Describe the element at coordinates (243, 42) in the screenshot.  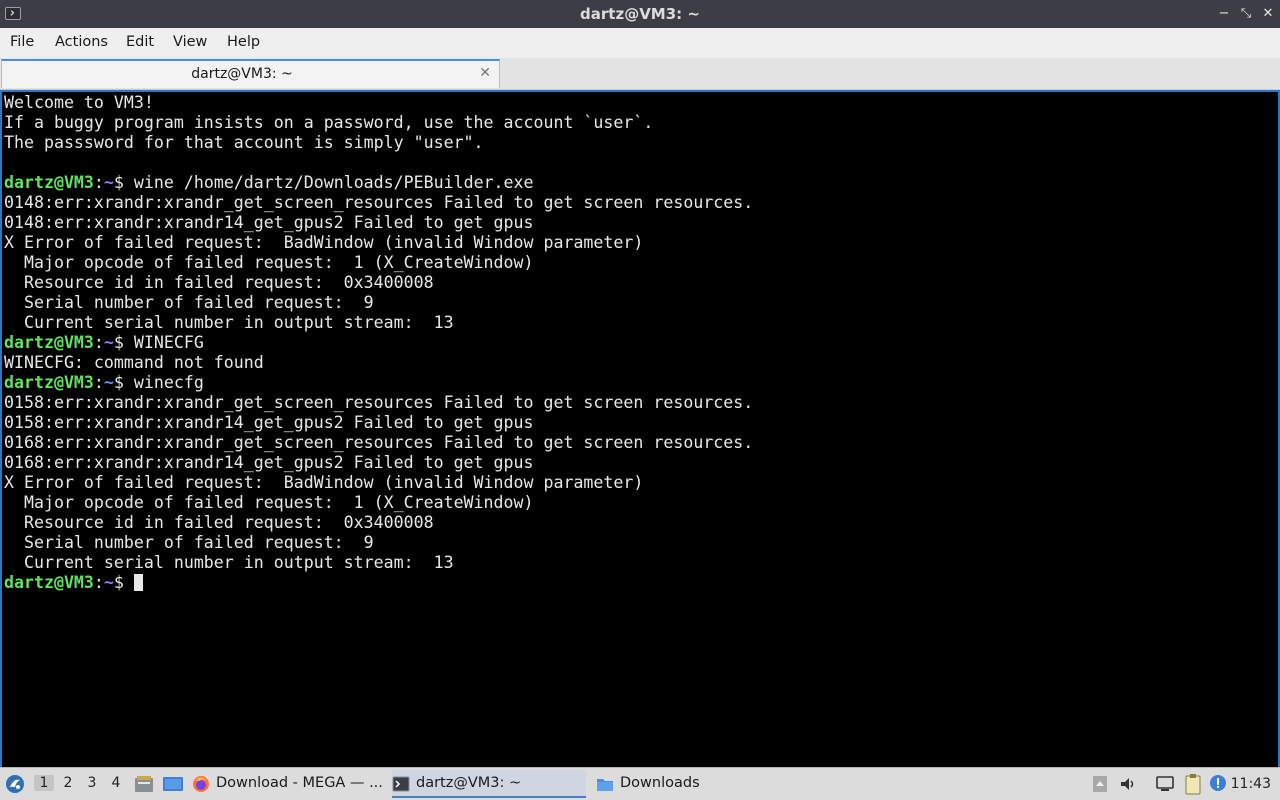
I see `menu-help: Help` at that location.